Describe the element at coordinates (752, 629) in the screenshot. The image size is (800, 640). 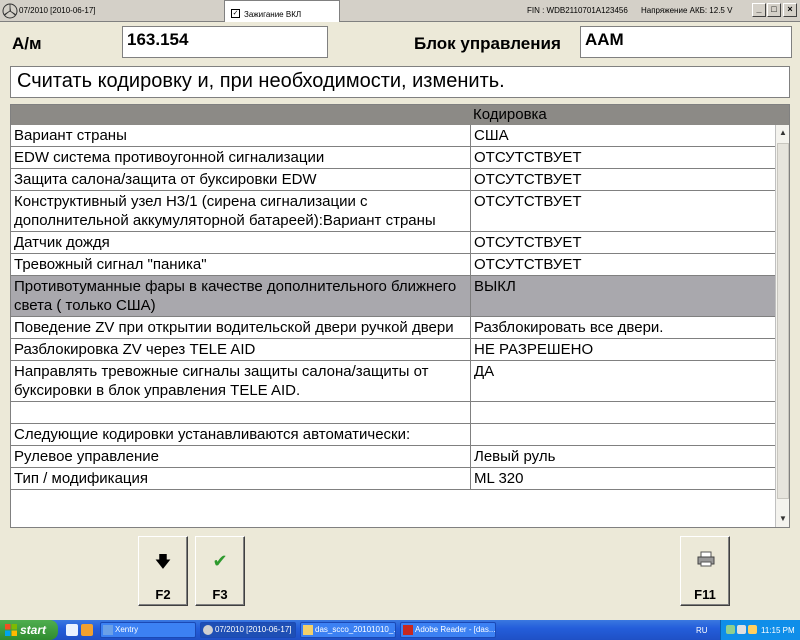
I see `security-tray-icon` at that location.